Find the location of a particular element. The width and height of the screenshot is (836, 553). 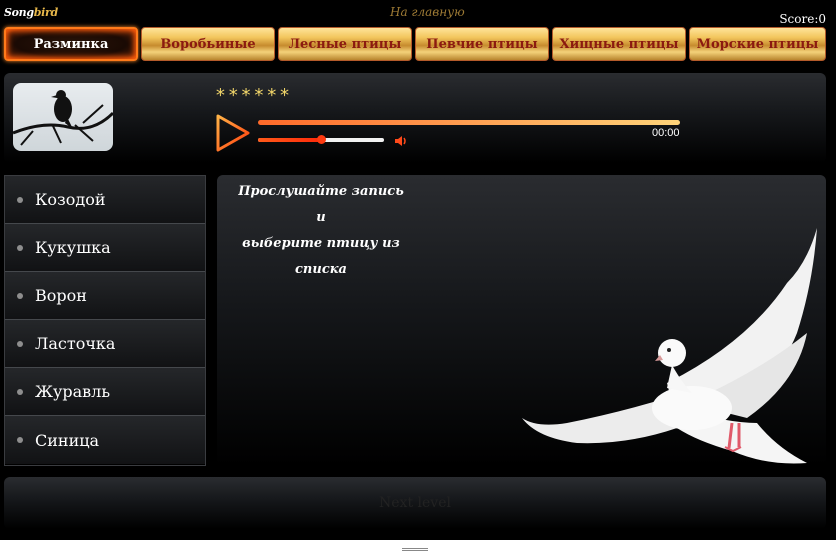

bird-option-label: Кукушка is located at coordinates (73, 247).